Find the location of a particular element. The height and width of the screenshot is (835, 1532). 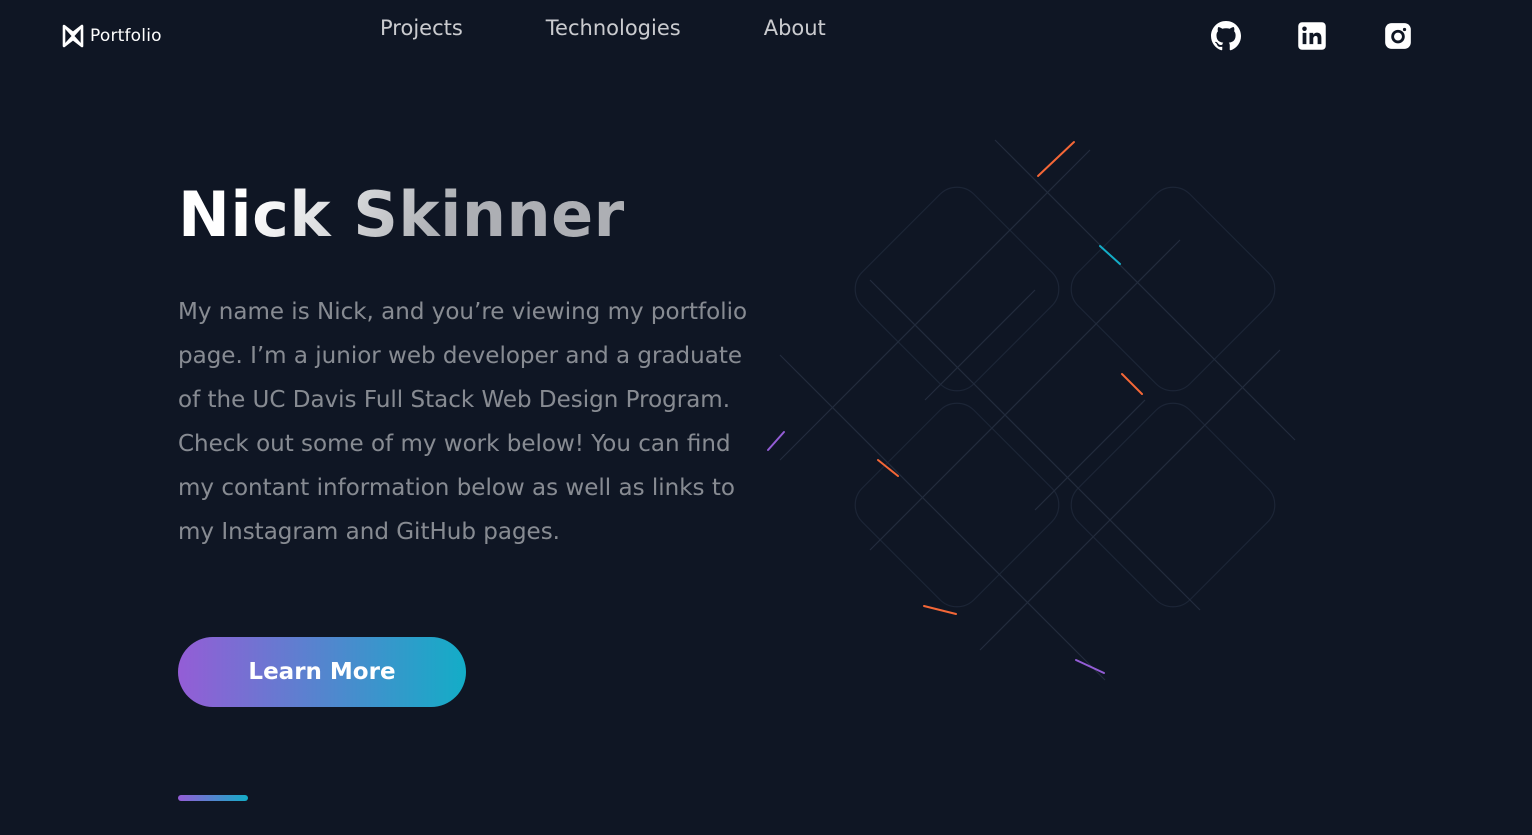

linkedin-icon is located at coordinates (1312, 36).